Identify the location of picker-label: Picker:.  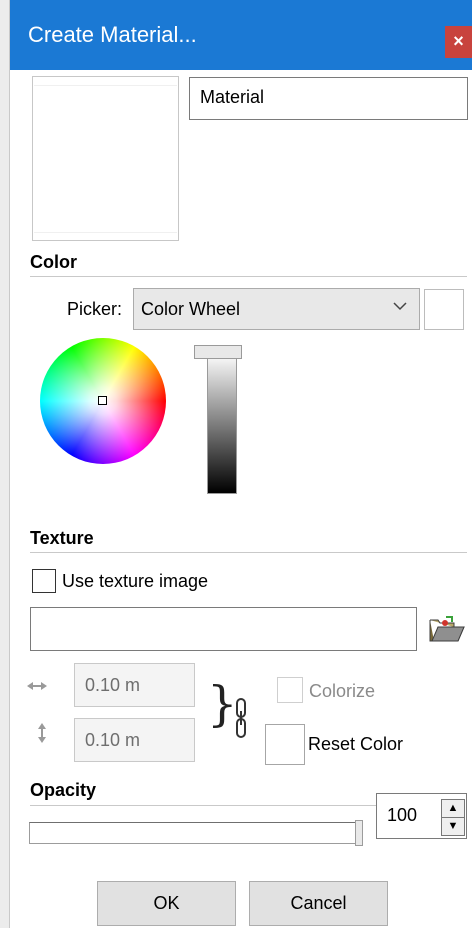
(95, 309).